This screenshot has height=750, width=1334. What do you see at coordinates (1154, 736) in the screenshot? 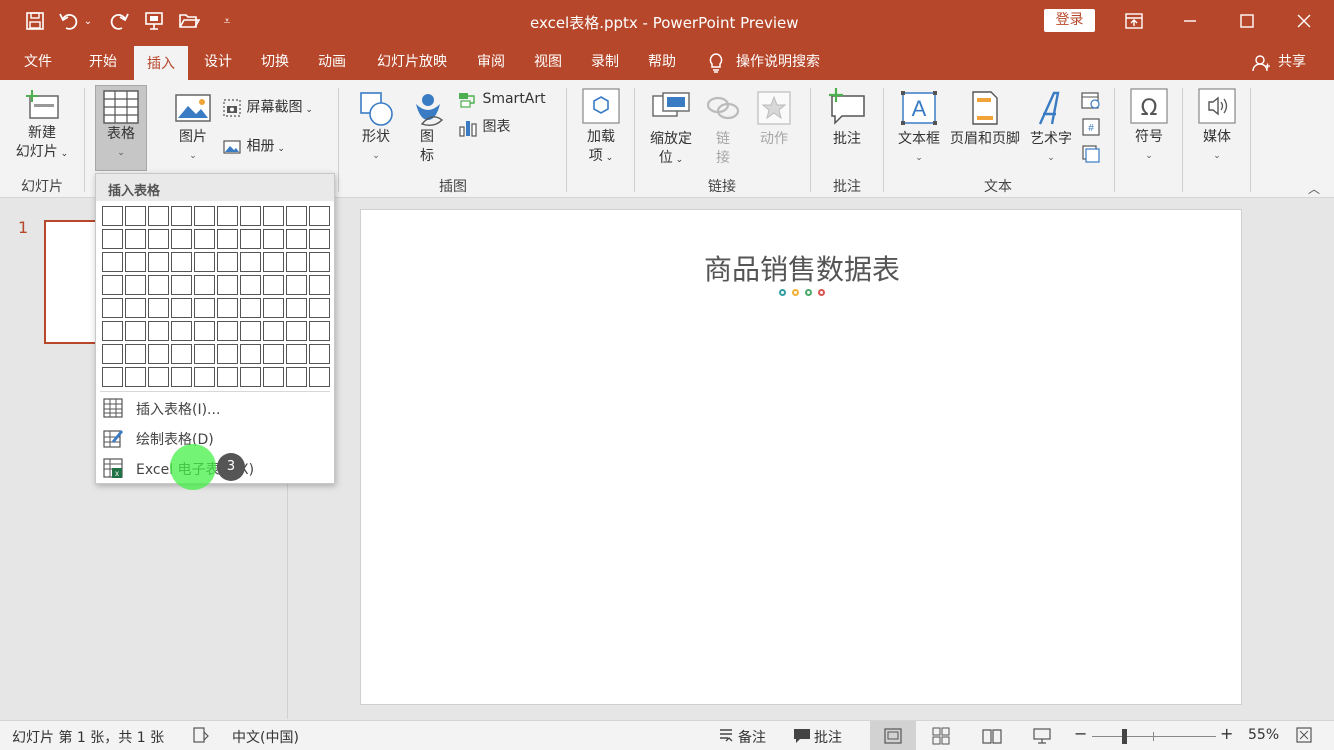
I see `zoom-slider-track` at bounding box center [1154, 736].